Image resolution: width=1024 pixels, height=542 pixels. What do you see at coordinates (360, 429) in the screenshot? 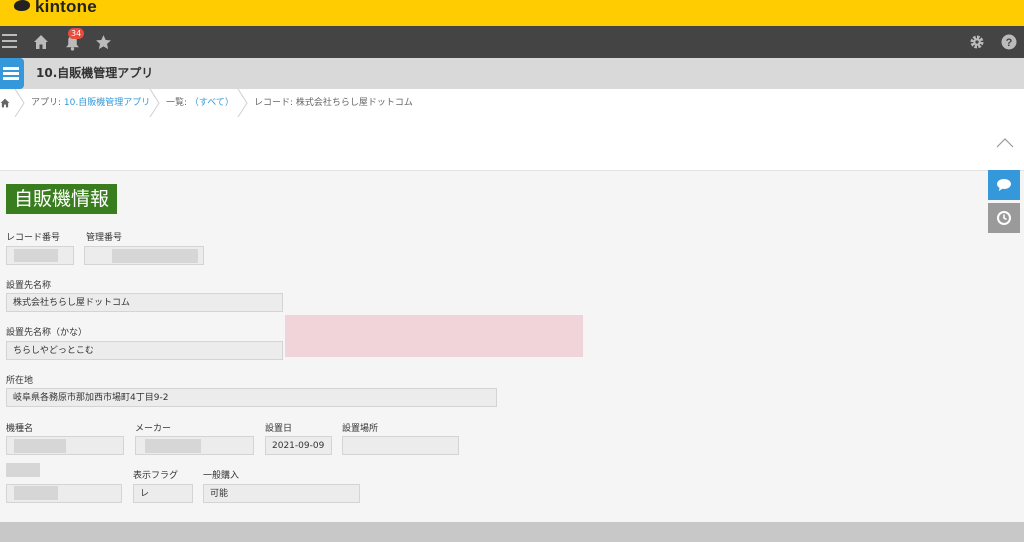
I see `install-place-label: 設置場所` at bounding box center [360, 429].